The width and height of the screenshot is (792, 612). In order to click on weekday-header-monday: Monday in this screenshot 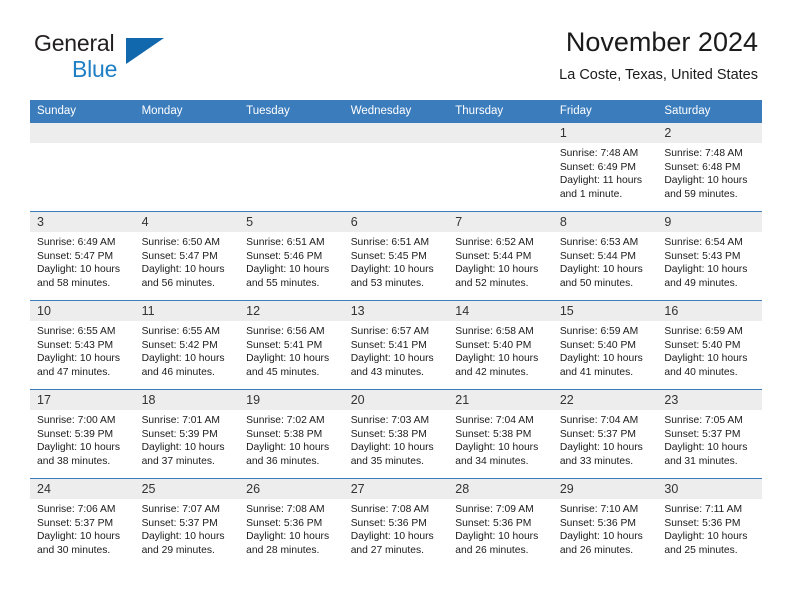, I will do `click(187, 111)`.